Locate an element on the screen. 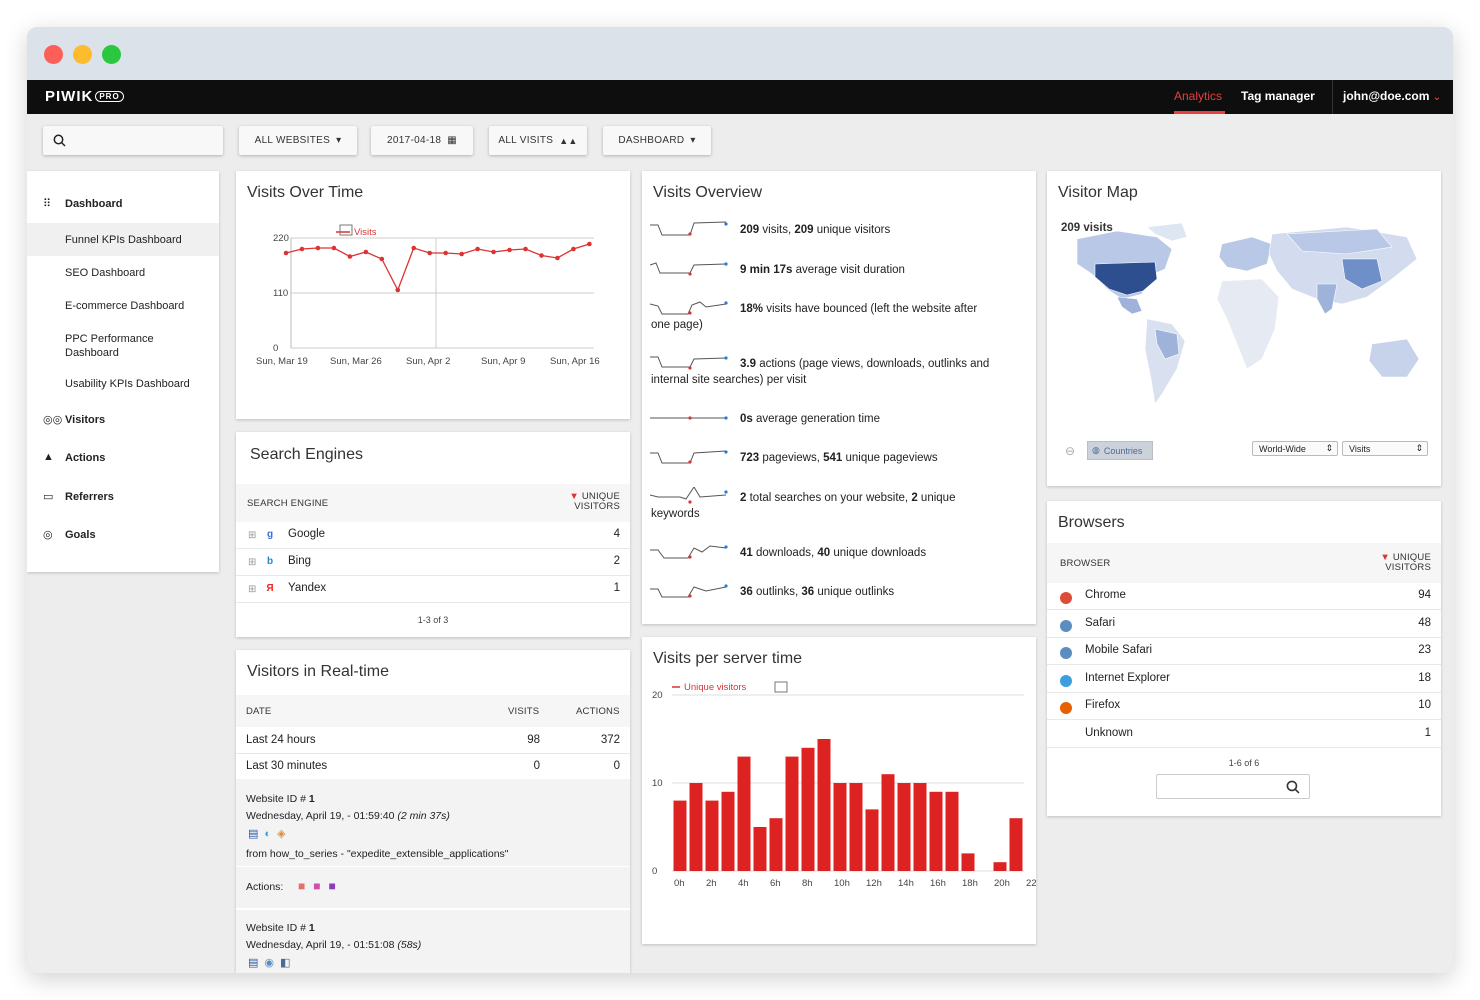 Image resolution: width=1480 pixels, height=1000 pixels. table-row-label: Mobile Safari is located at coordinates (1118, 650).